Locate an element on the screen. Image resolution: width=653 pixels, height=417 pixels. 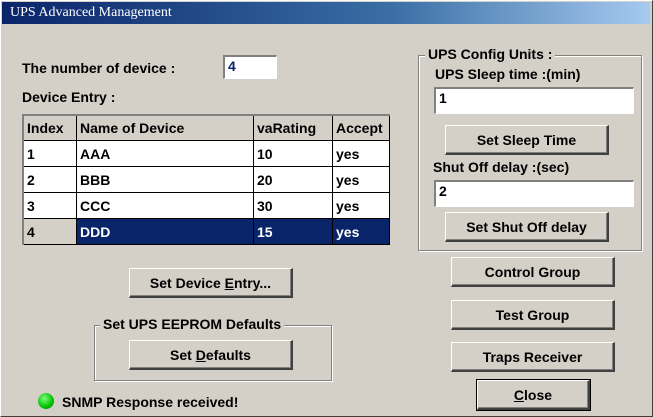
shutoff-delay-label: Shut Off delay :(sec) is located at coordinates (501, 167).